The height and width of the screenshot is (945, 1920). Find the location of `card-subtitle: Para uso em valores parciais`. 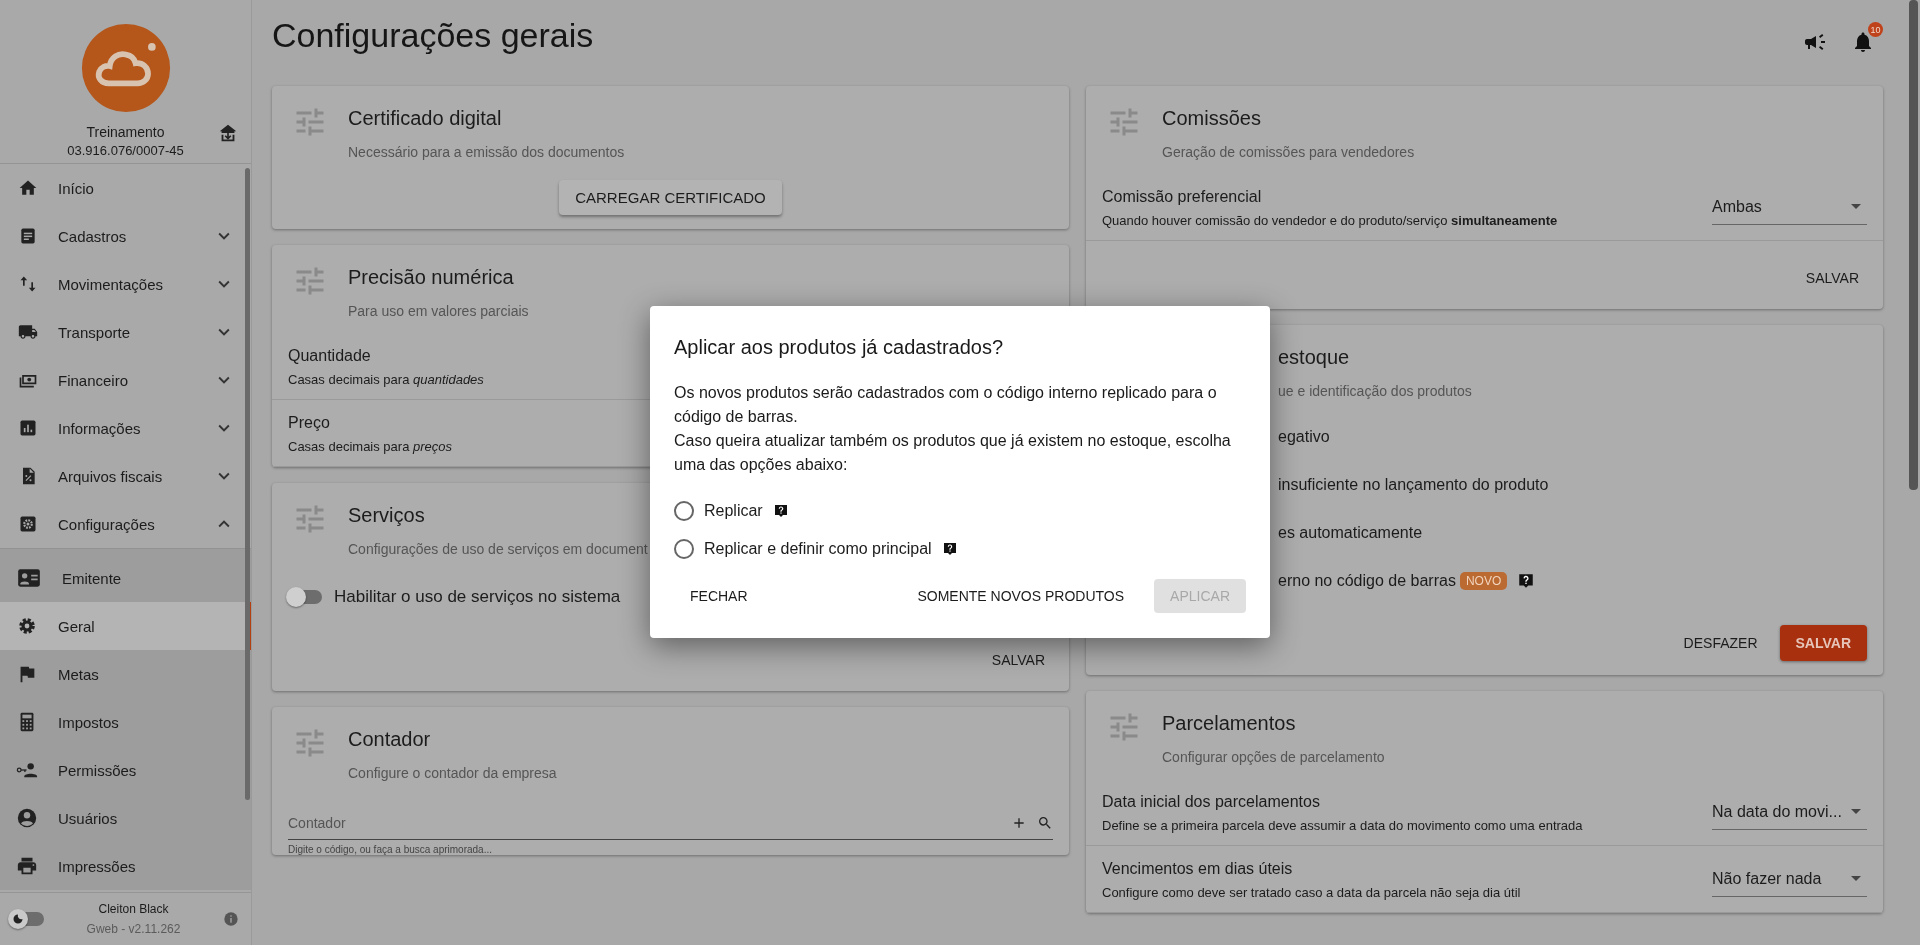

card-subtitle: Para uso em valores parciais is located at coordinates (438, 311).